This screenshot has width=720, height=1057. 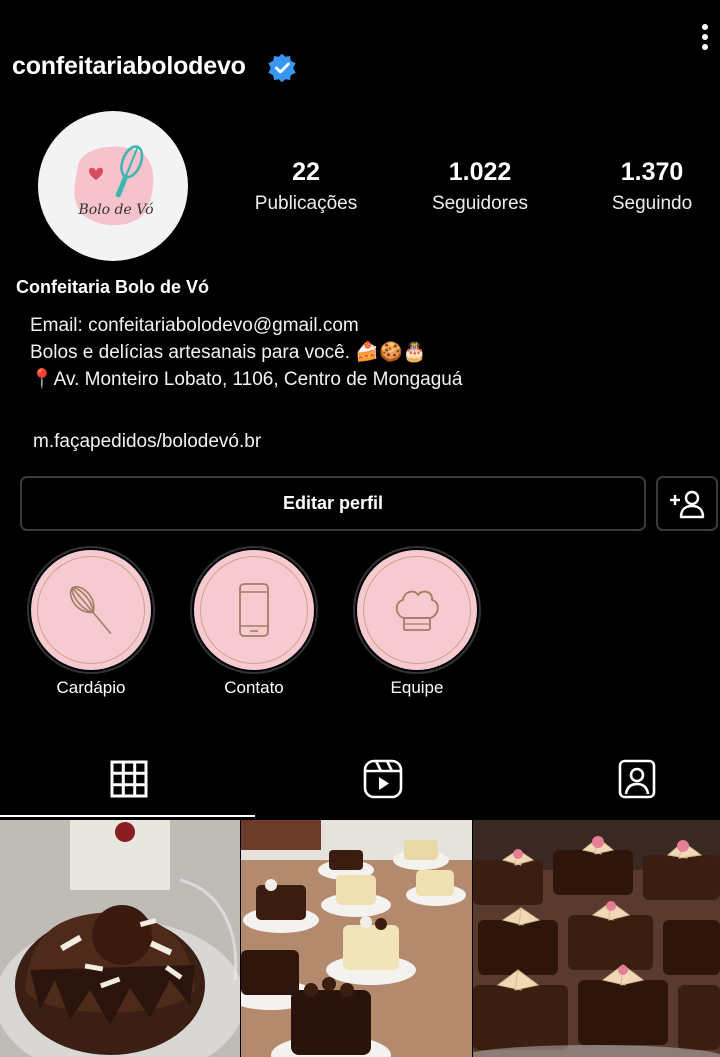 What do you see at coordinates (254, 610) in the screenshot?
I see `phone-icon` at bounding box center [254, 610].